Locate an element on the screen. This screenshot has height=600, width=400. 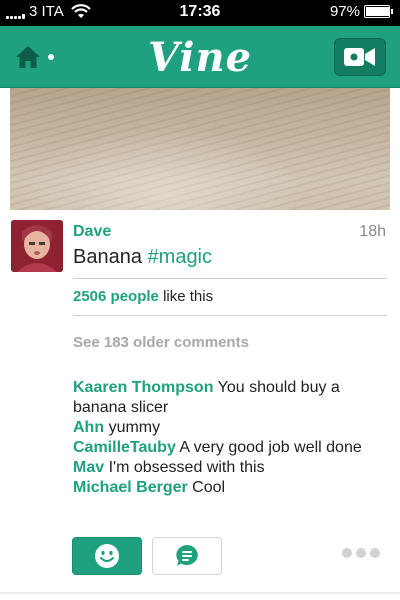
comment-author: Michael Berger is located at coordinates (130, 487).